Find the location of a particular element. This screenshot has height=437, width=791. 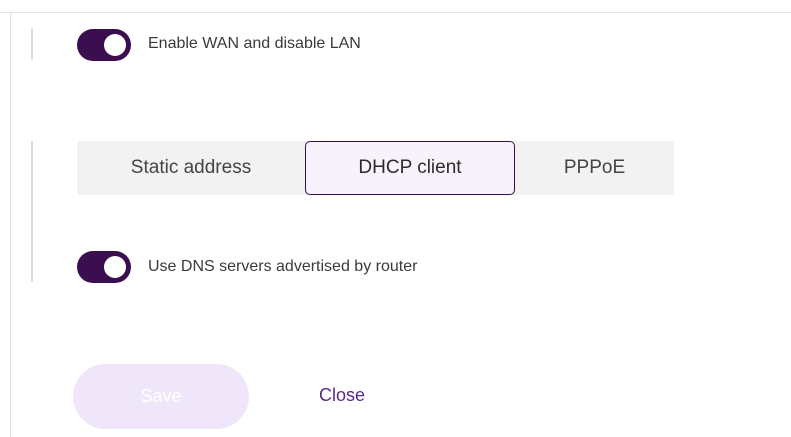

wan-enable-toggle is located at coordinates (104, 45).